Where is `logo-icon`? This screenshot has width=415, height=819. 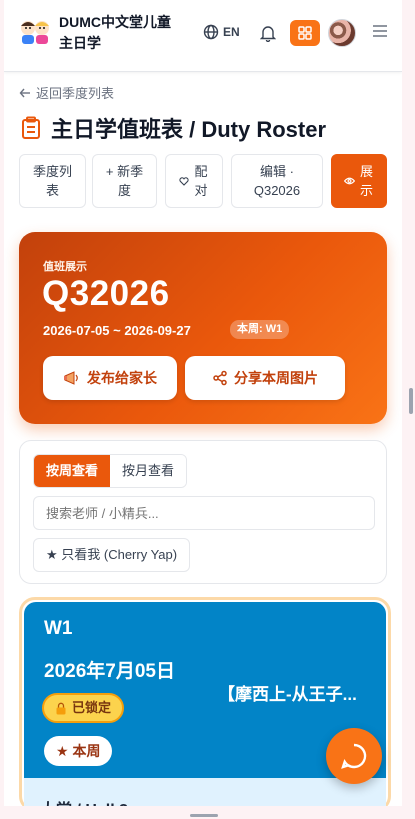
logo-icon is located at coordinates (36, 32).